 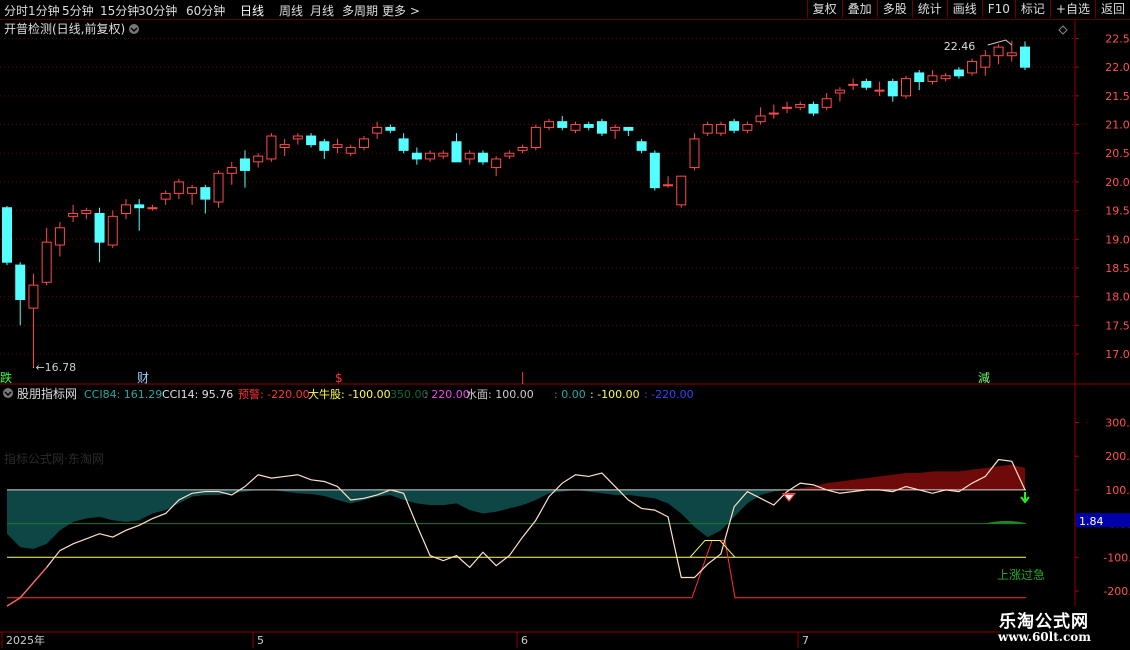 I want to click on indicator-axis-label: 100.0, so click(x=1117, y=490).